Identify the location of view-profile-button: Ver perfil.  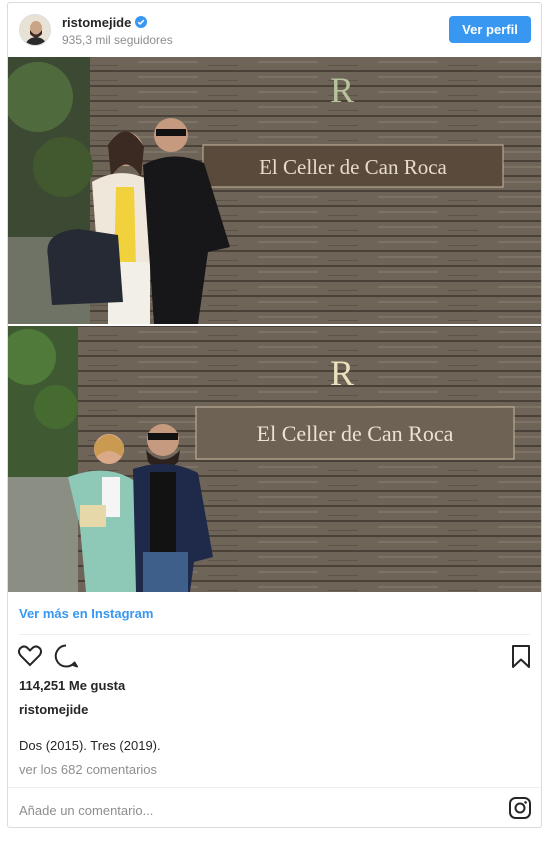
(490, 29).